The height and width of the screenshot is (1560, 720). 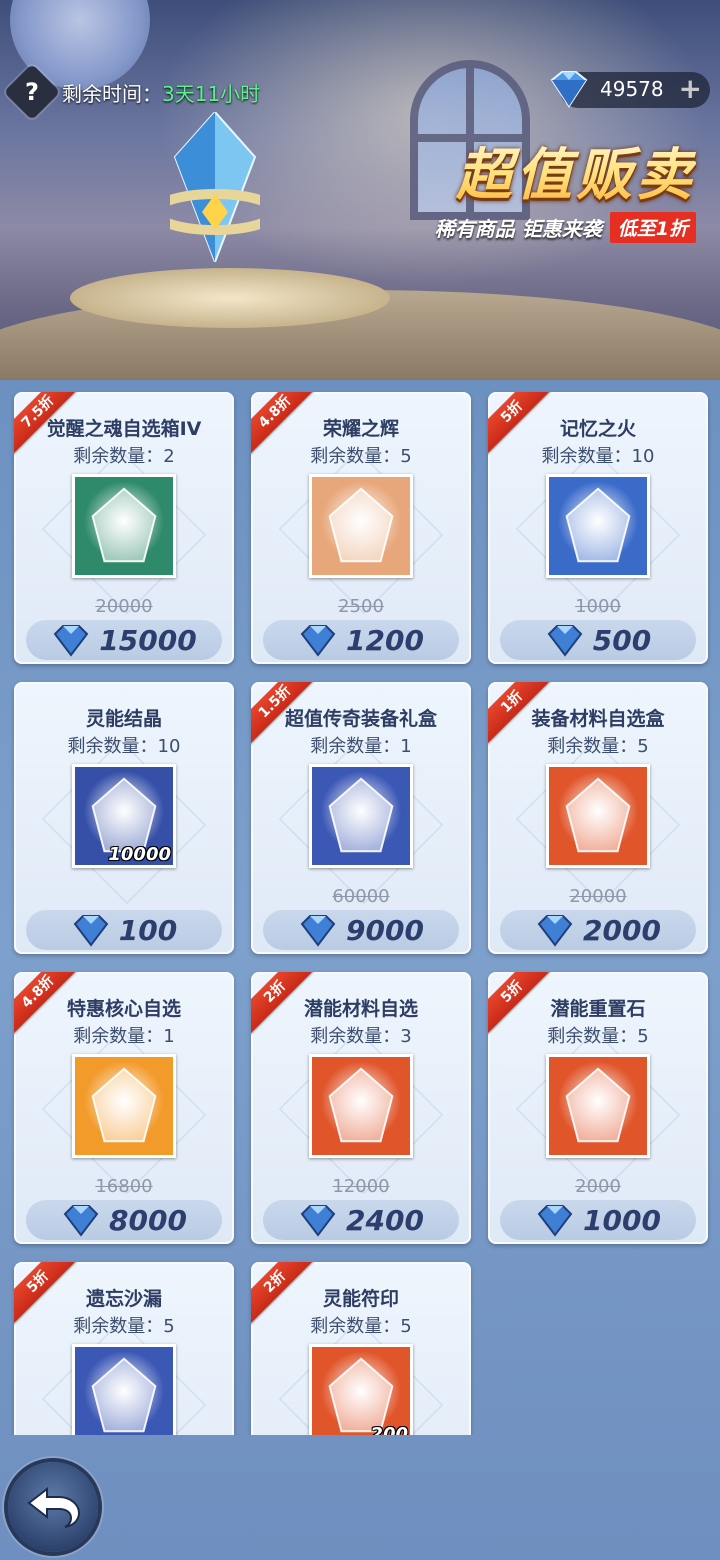 I want to click on back-arrow-icon, so click(x=54, y=1507).